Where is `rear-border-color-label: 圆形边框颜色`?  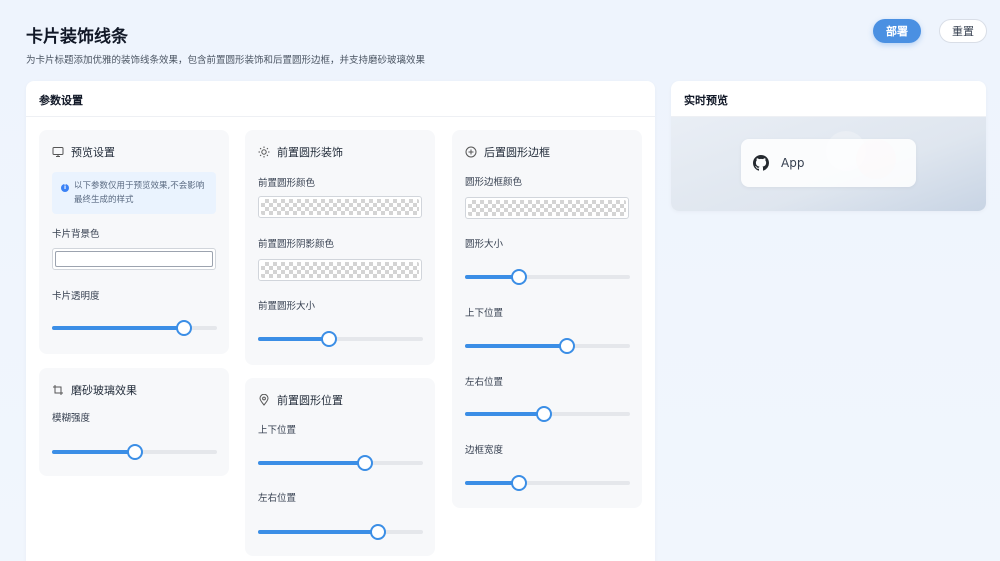
rear-border-color-label: 圆形边框颜色 is located at coordinates (494, 182).